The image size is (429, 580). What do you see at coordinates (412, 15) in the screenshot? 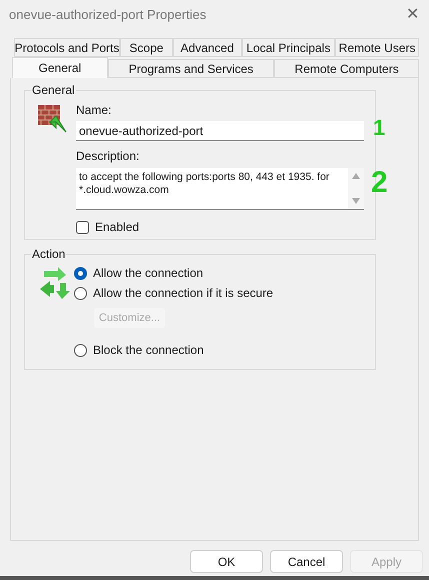
I see `close-button: ✕` at bounding box center [412, 15].